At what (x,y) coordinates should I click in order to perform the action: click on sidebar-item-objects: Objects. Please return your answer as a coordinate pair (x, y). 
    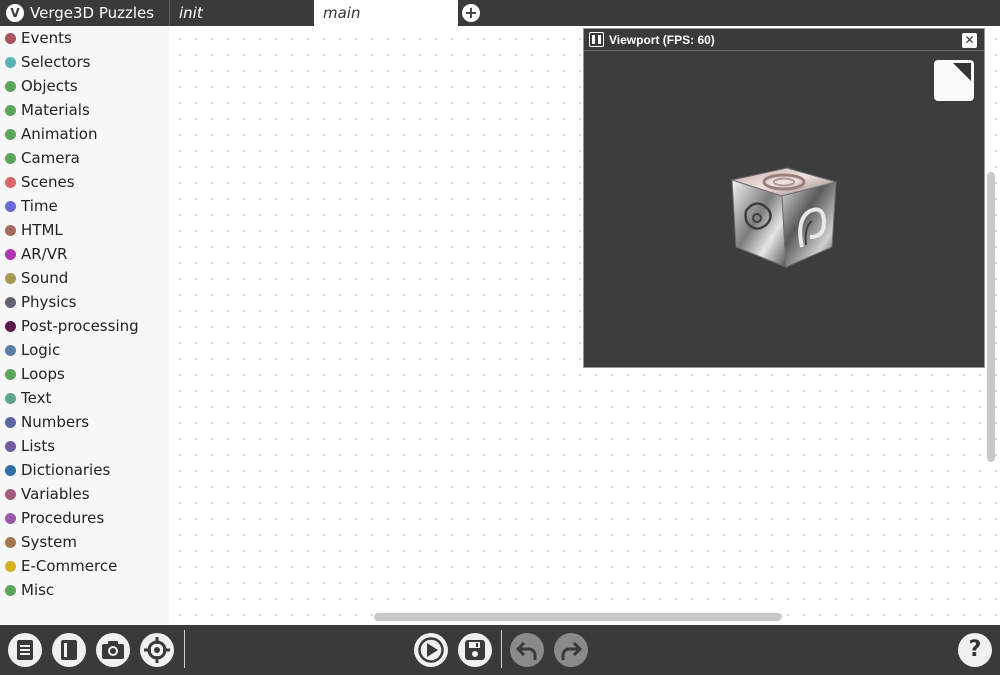
    Looking at the image, I should click on (84, 86).